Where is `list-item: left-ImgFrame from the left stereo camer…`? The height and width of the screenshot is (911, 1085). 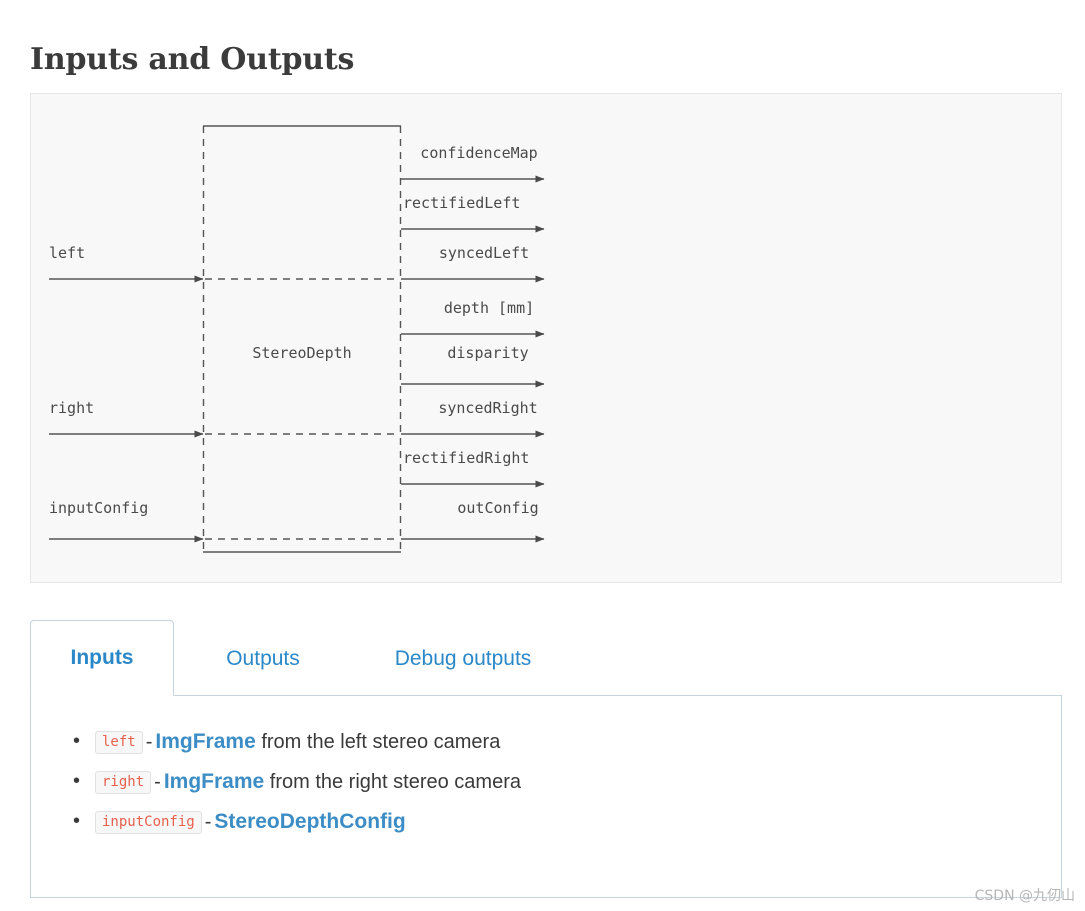 list-item: left-ImgFrame from the left stereo camer… is located at coordinates (567, 742).